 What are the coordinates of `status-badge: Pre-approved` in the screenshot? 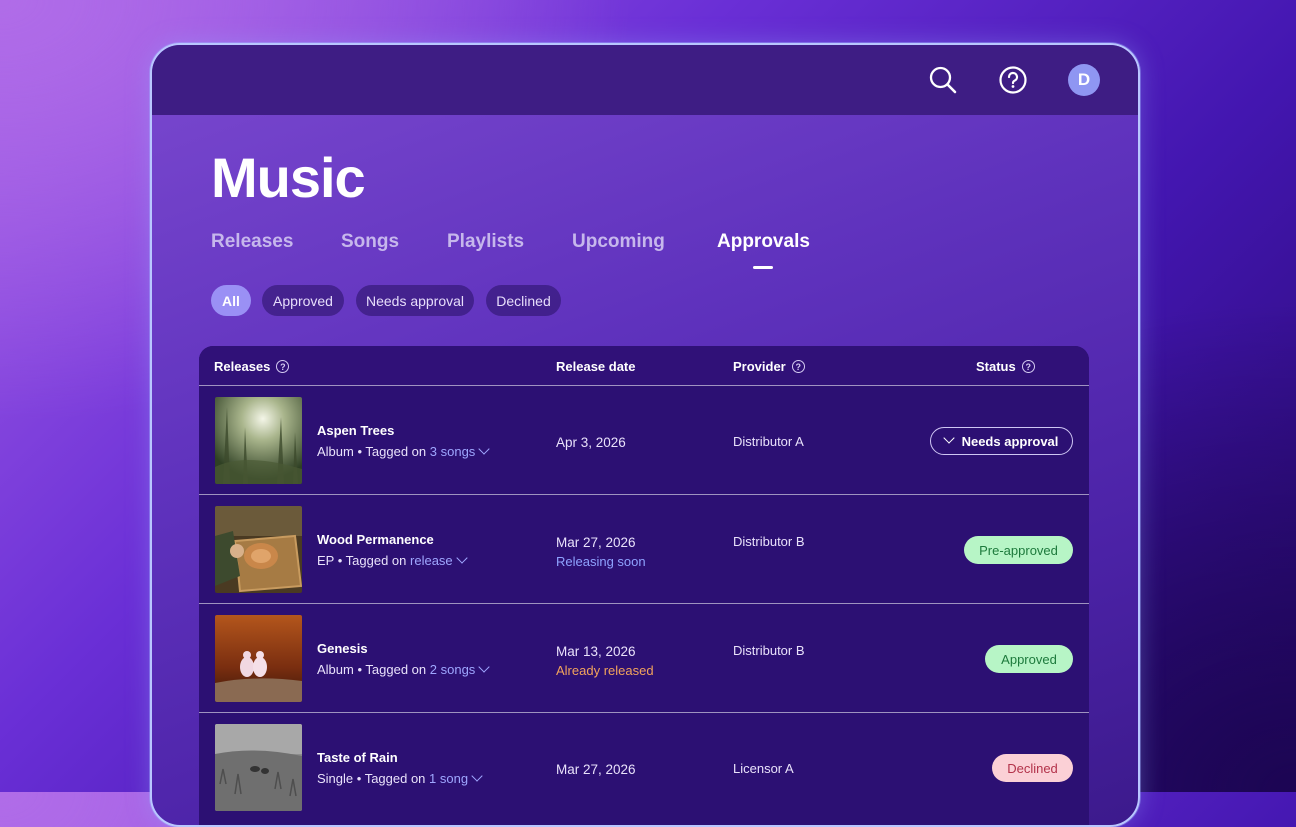 It's located at (1018, 550).